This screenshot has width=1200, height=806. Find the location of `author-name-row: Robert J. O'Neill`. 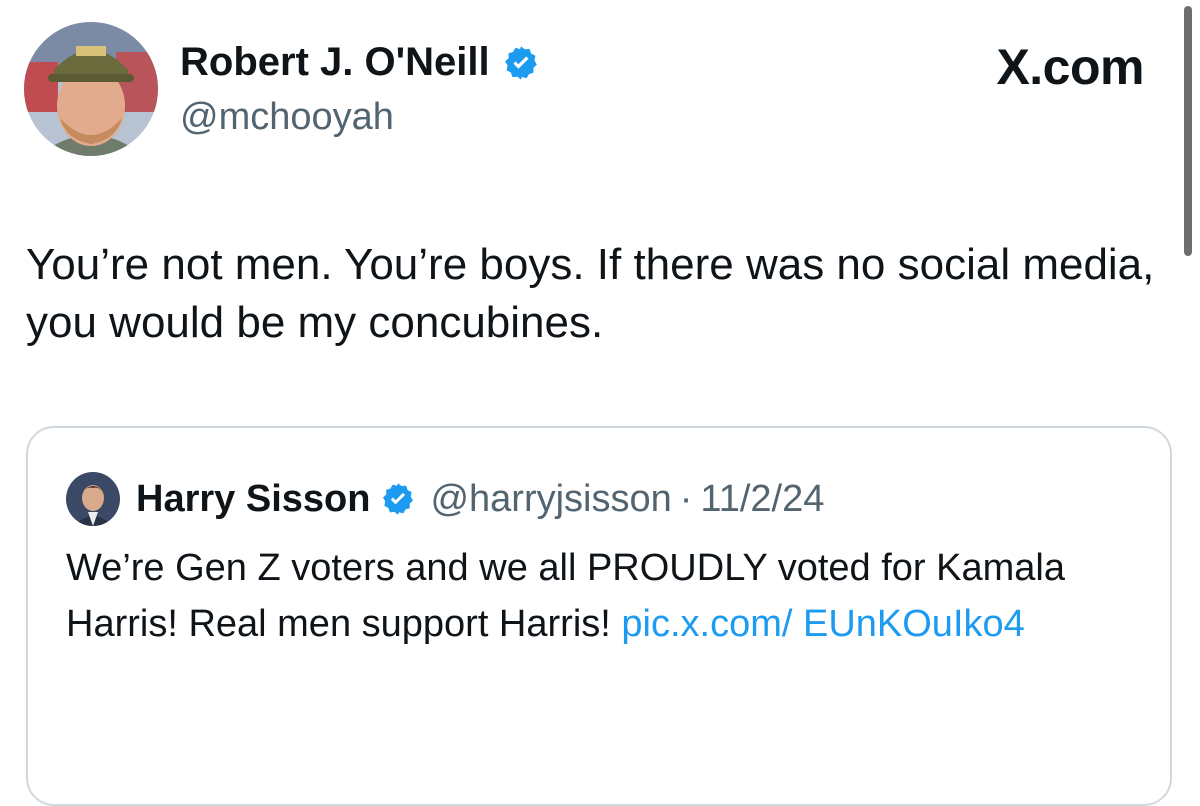

author-name-row: Robert J. O'Neill is located at coordinates (360, 62).